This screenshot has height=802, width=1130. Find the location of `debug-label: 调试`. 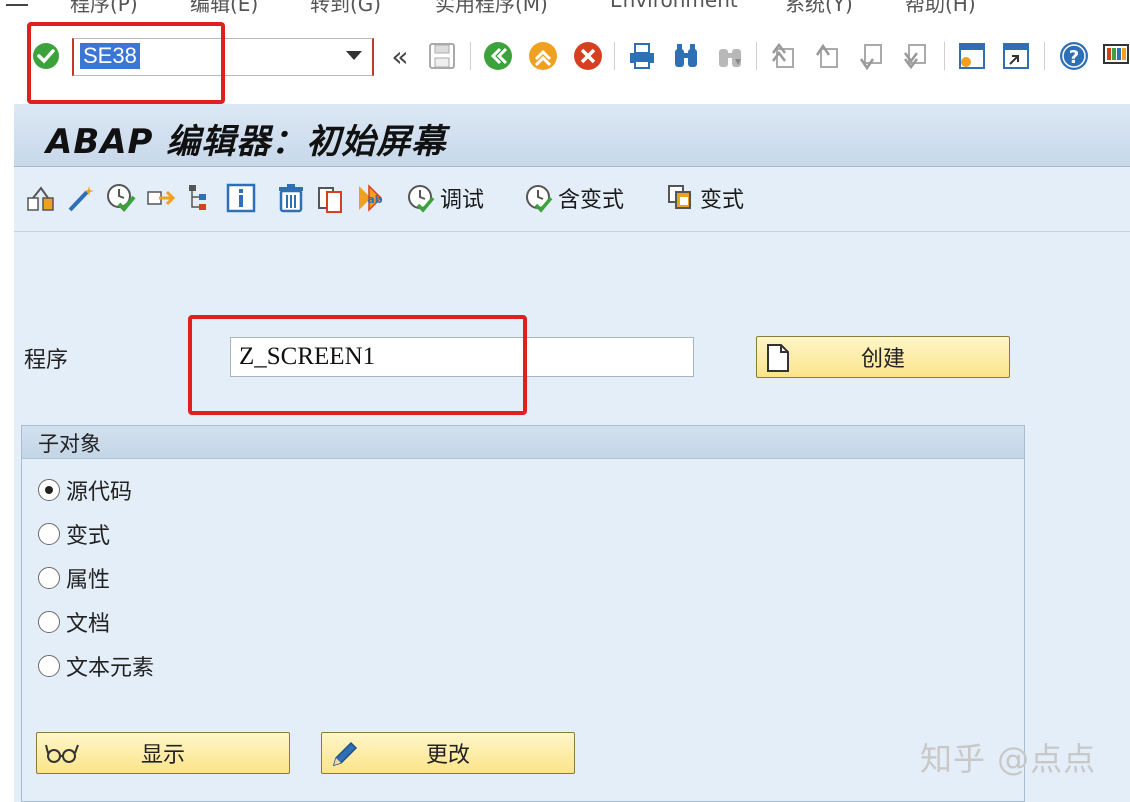

debug-label: 调试 is located at coordinates (462, 200).